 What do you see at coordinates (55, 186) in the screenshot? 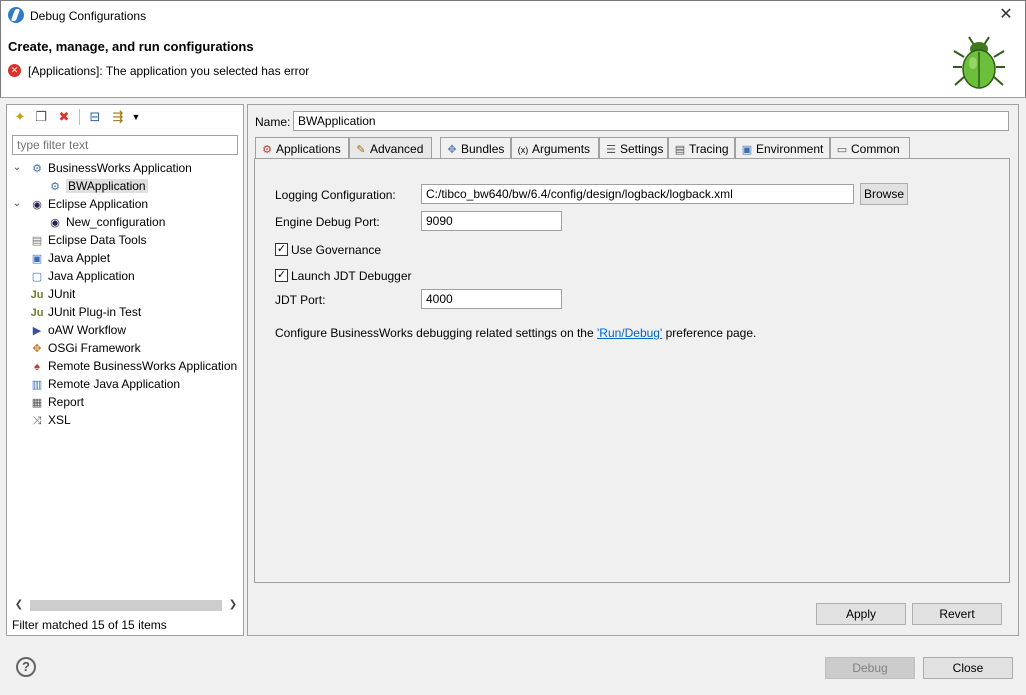
I see `bw-app-icon: ⚙` at bounding box center [55, 186].